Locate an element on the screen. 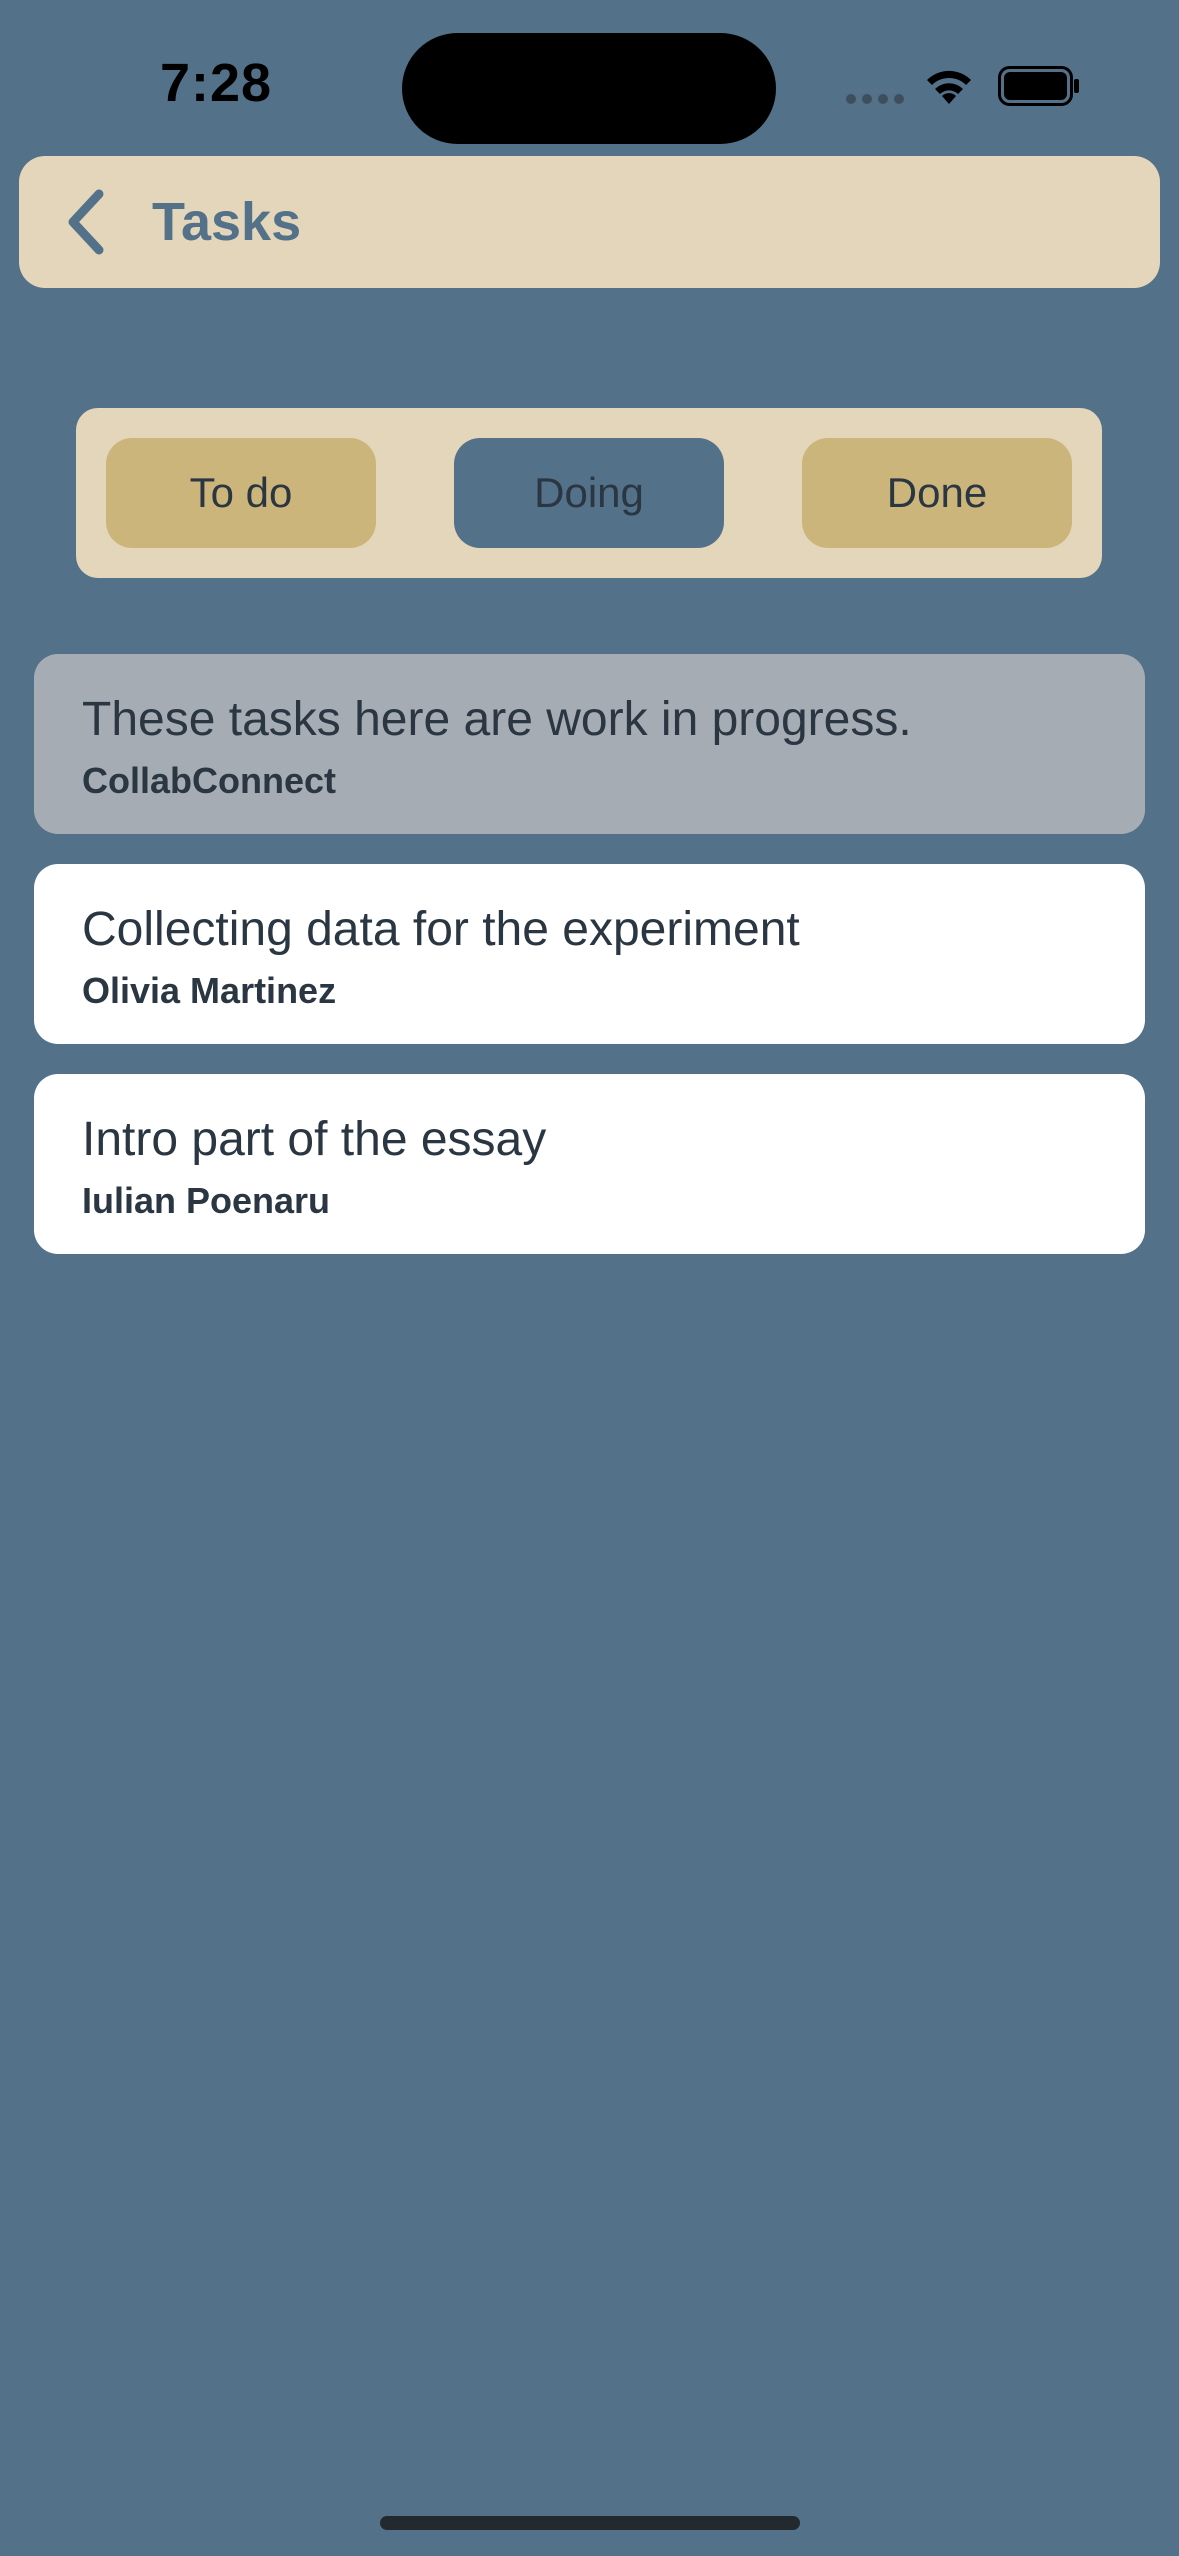  tab-doing: Doing is located at coordinates (589, 493).